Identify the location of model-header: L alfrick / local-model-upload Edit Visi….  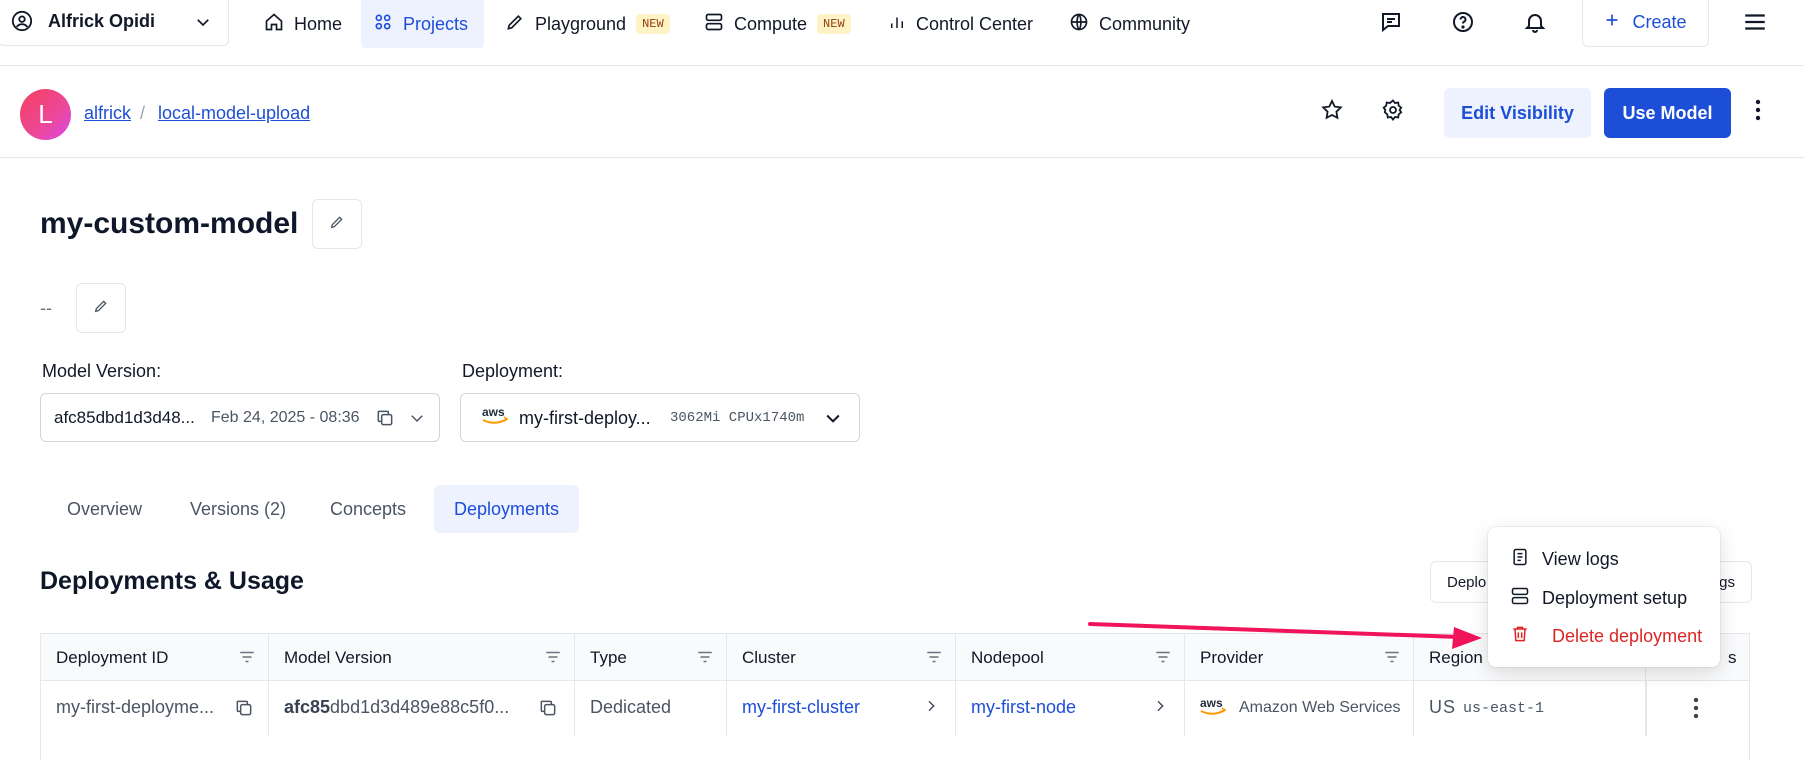
(902, 112).